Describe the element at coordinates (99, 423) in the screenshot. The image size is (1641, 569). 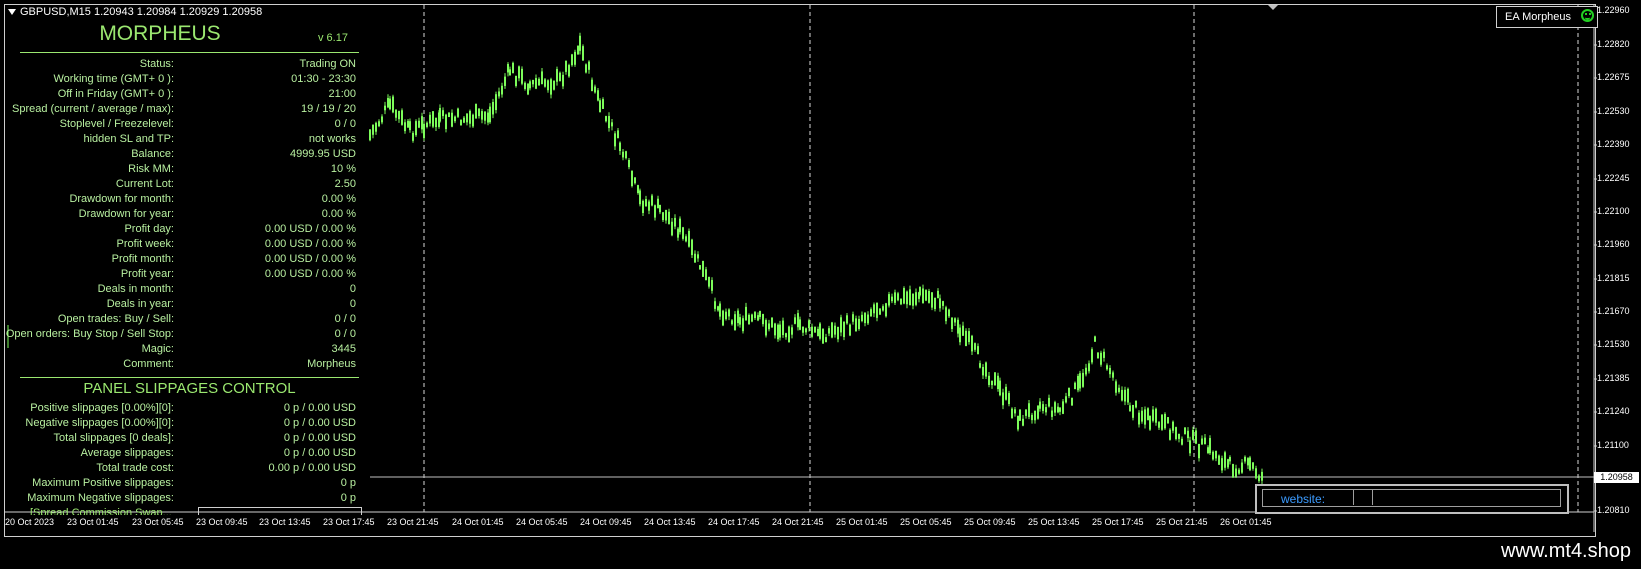
I see `slippage-label: Negative slippages [0.00%][0]:` at that location.